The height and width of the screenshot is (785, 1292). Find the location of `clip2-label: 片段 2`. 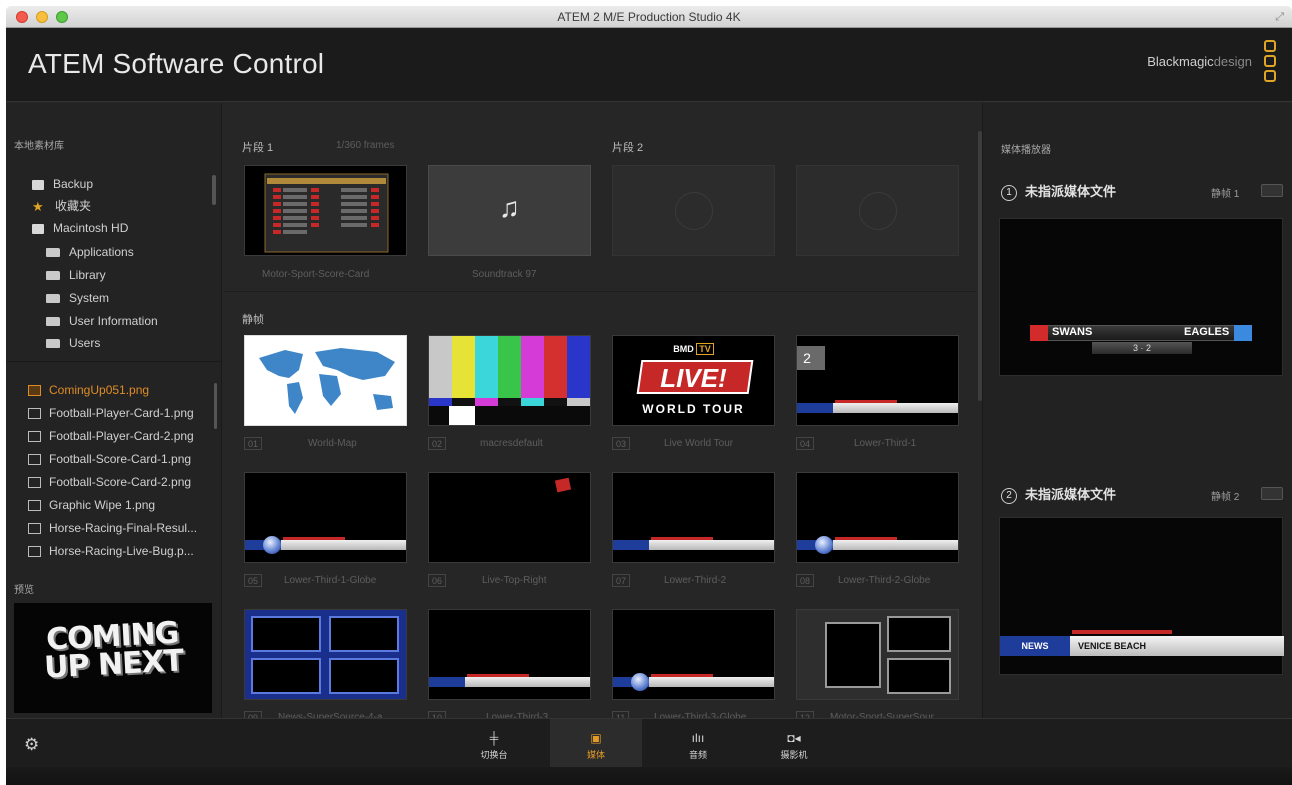

clip2-label: 片段 2 is located at coordinates (628, 148).